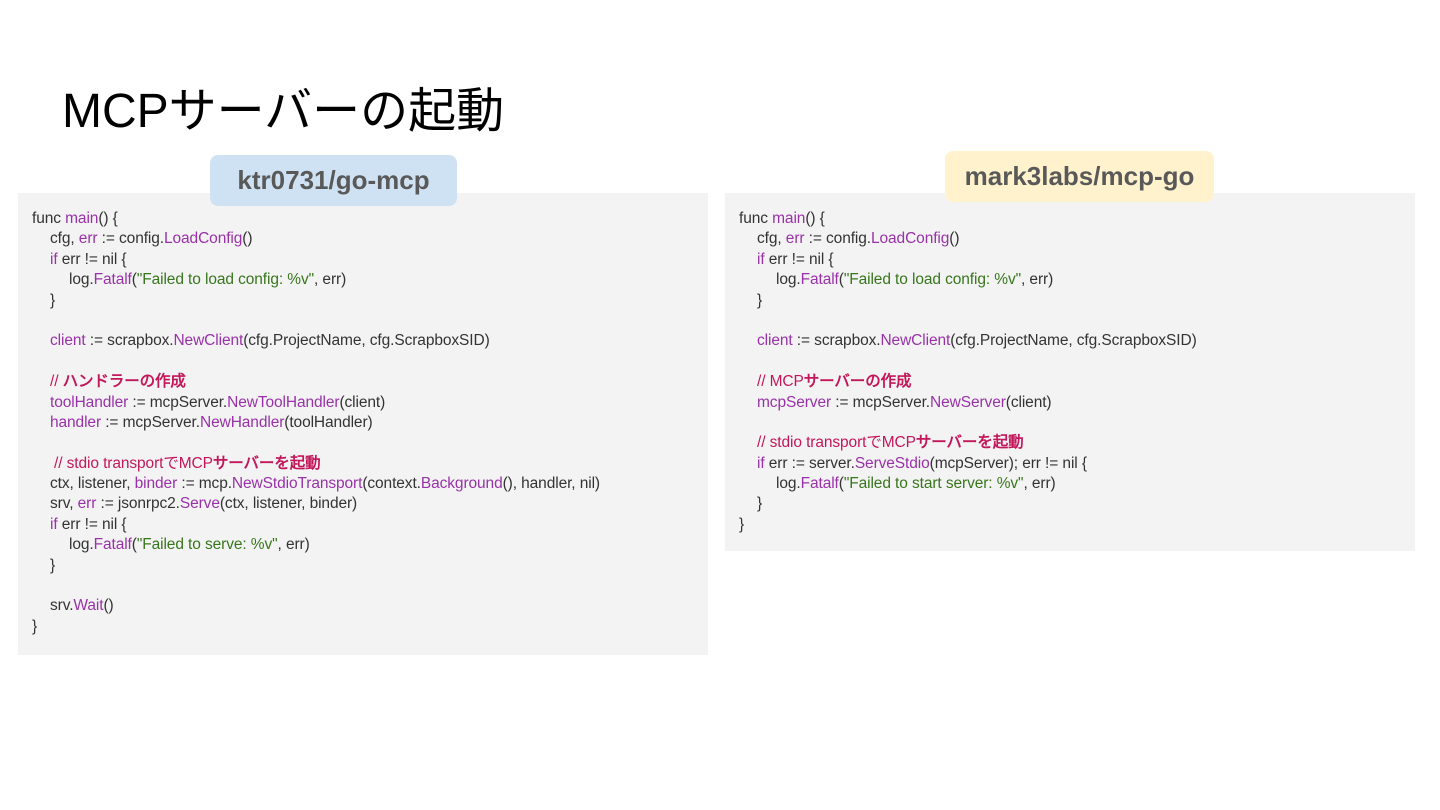 This screenshot has height=810, width=1440. Describe the element at coordinates (56, 382) in the screenshot. I see `code-token: //` at that location.